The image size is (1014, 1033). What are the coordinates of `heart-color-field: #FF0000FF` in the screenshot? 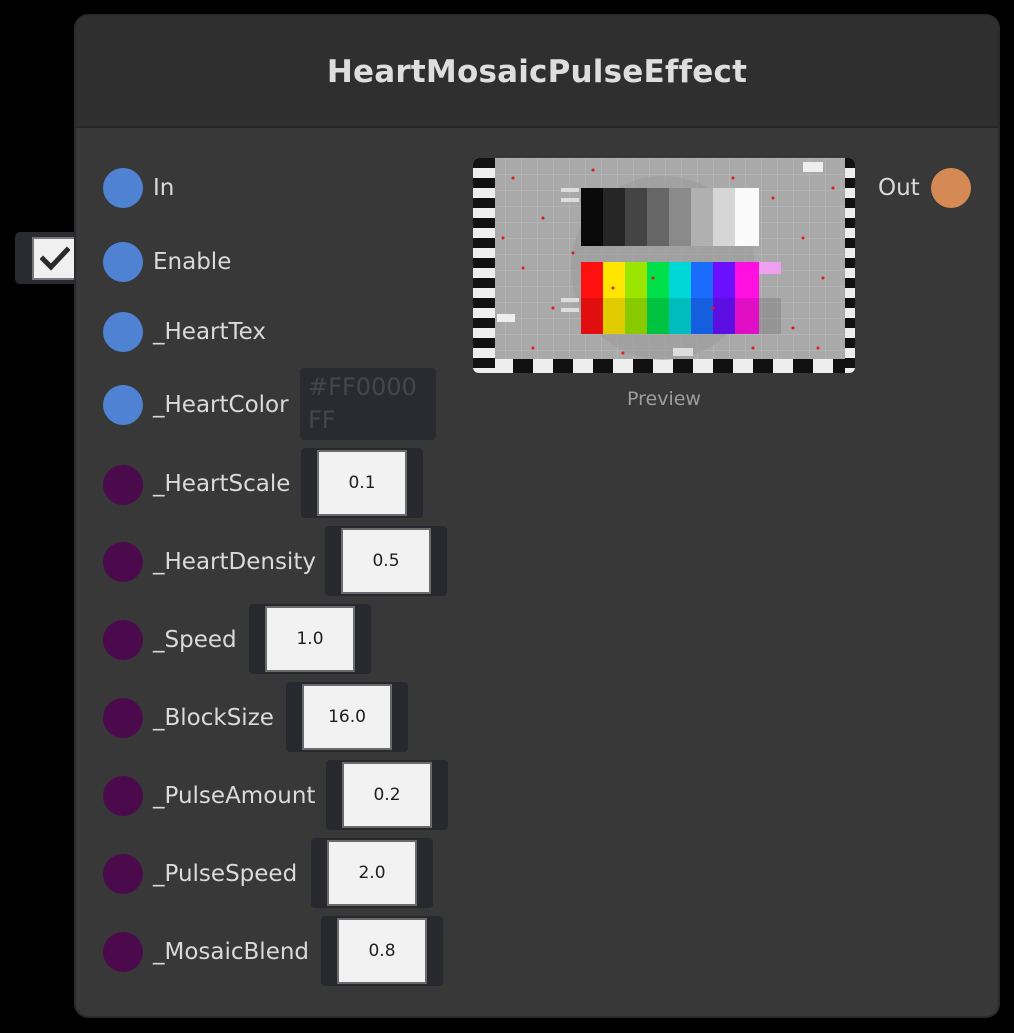 It's located at (368, 404).